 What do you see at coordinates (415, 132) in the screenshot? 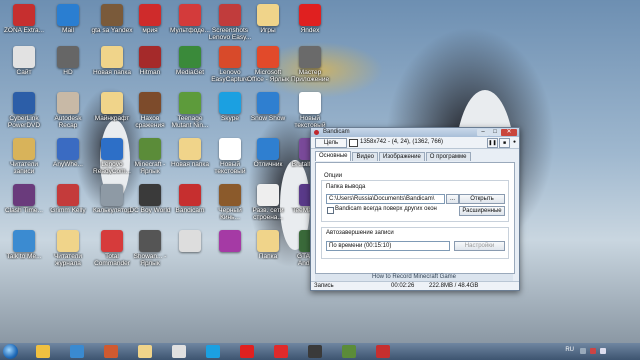
I see `bandicam-titlebar: Bandicam – □ ✕` at bounding box center [415, 132].